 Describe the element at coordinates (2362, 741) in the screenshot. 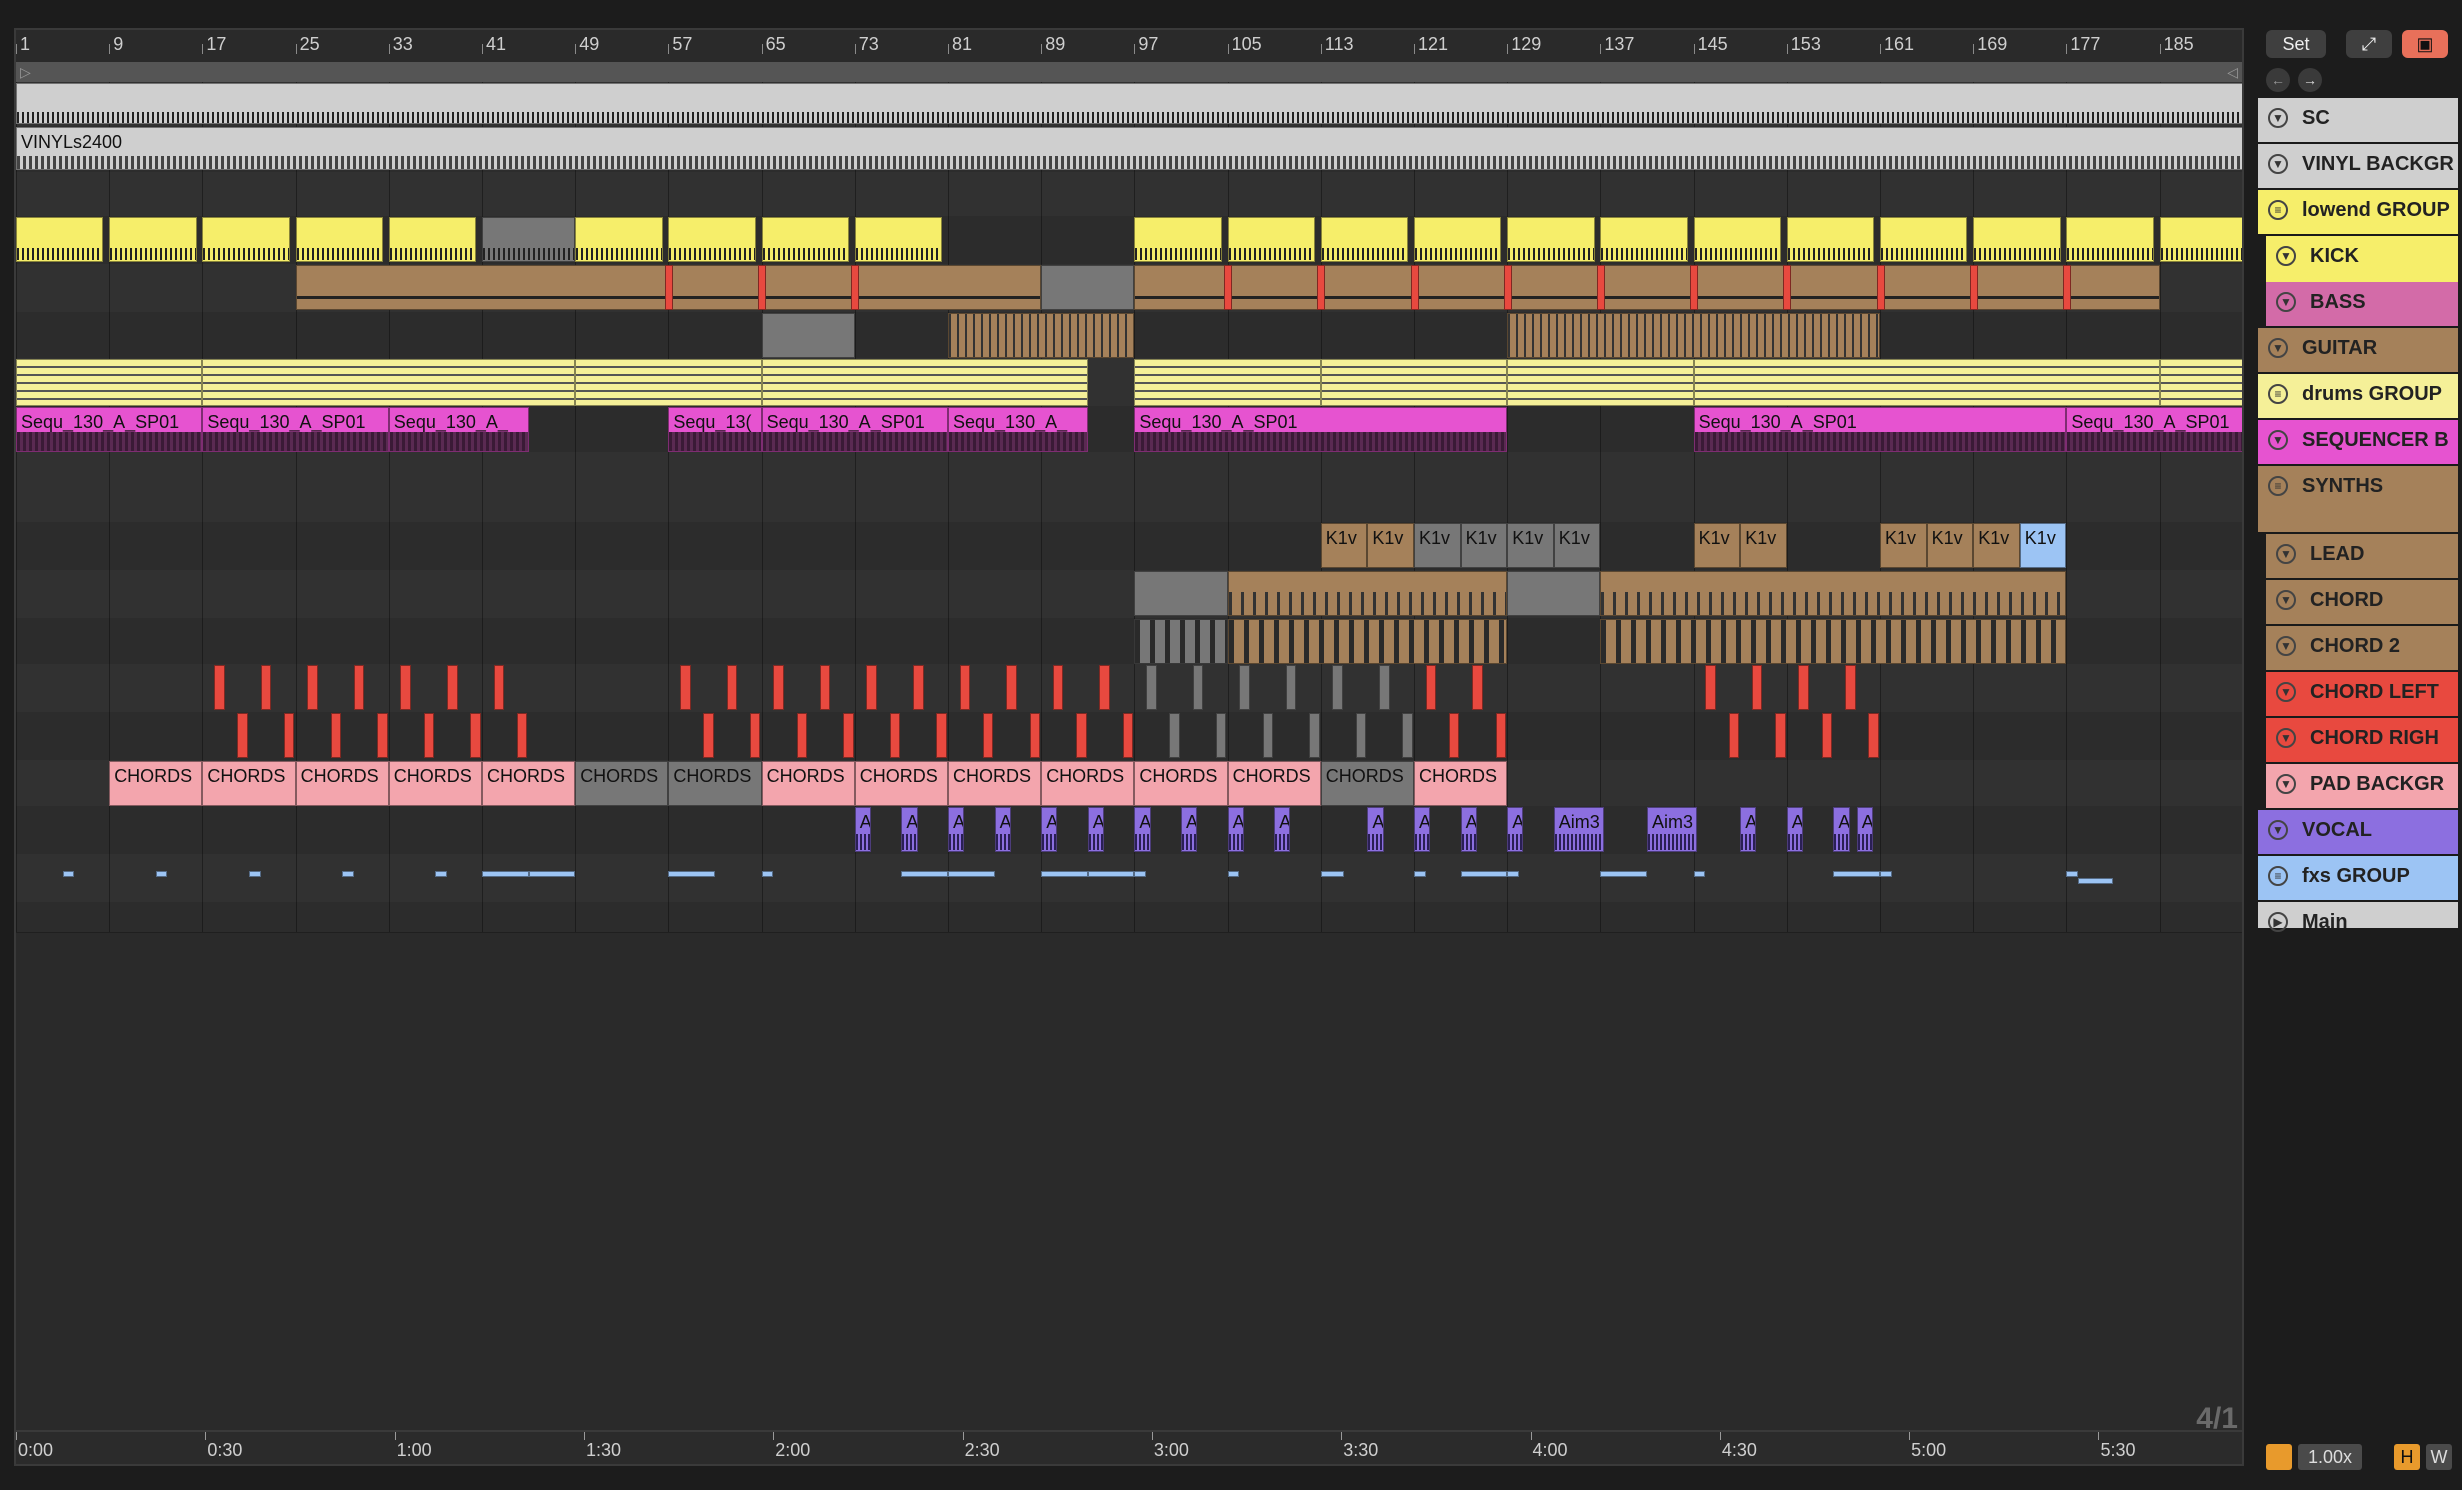

I see `track-header-chord-righ: ▼ CHORD RIGH` at that location.